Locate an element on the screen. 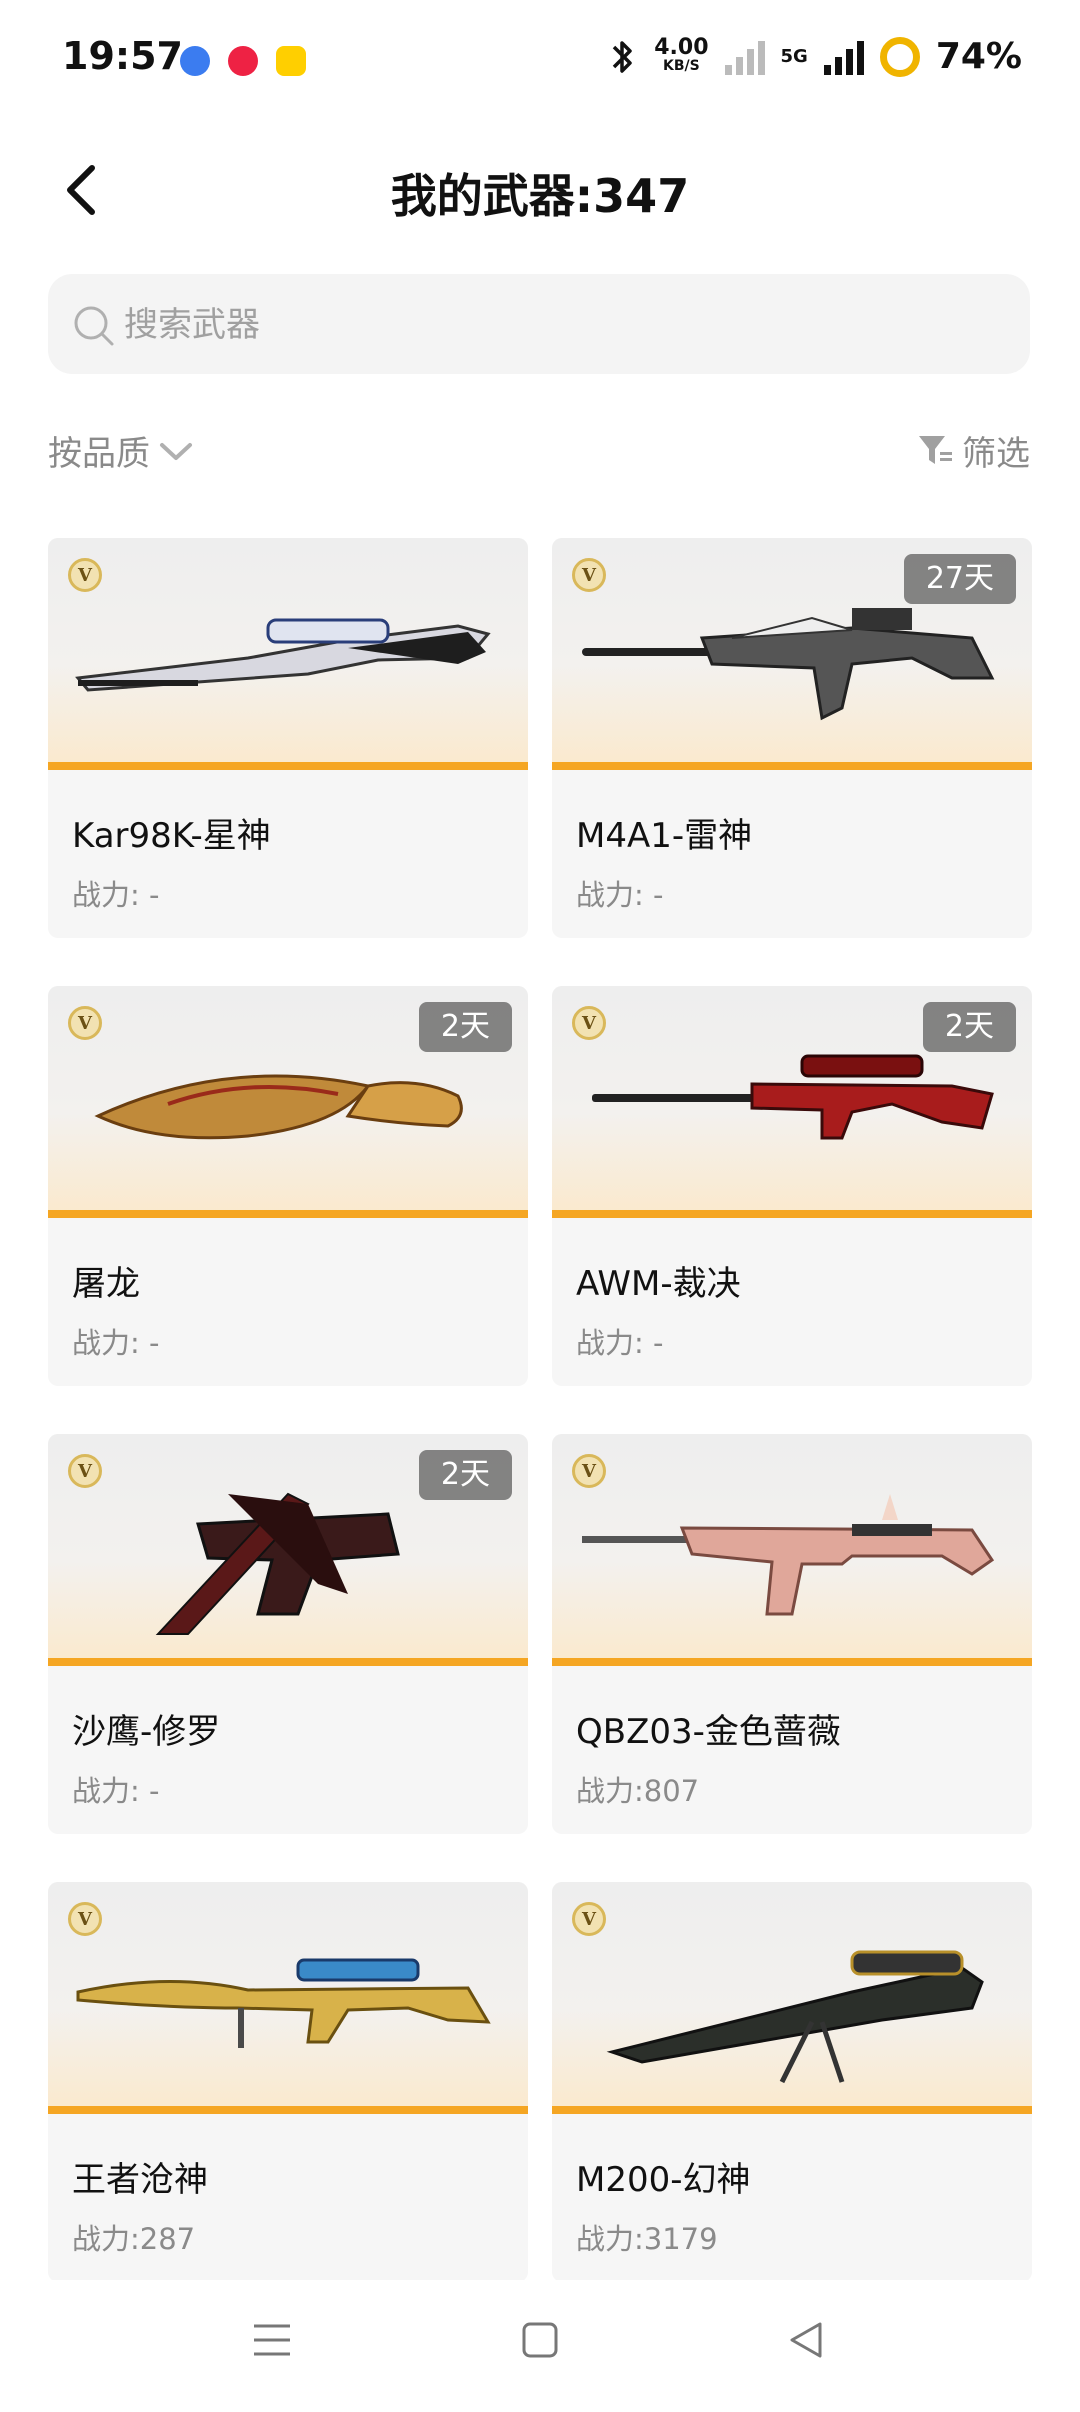 The width and height of the screenshot is (1080, 2412). assault-rifle-image is located at coordinates (788, 664).